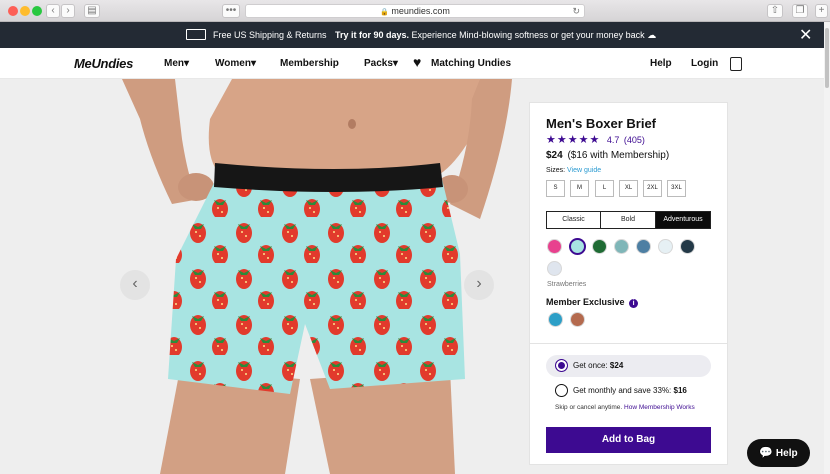 This screenshot has width=830, height=474. I want to click on promo-shipping: Free US Shipping & Returns, so click(270, 35).